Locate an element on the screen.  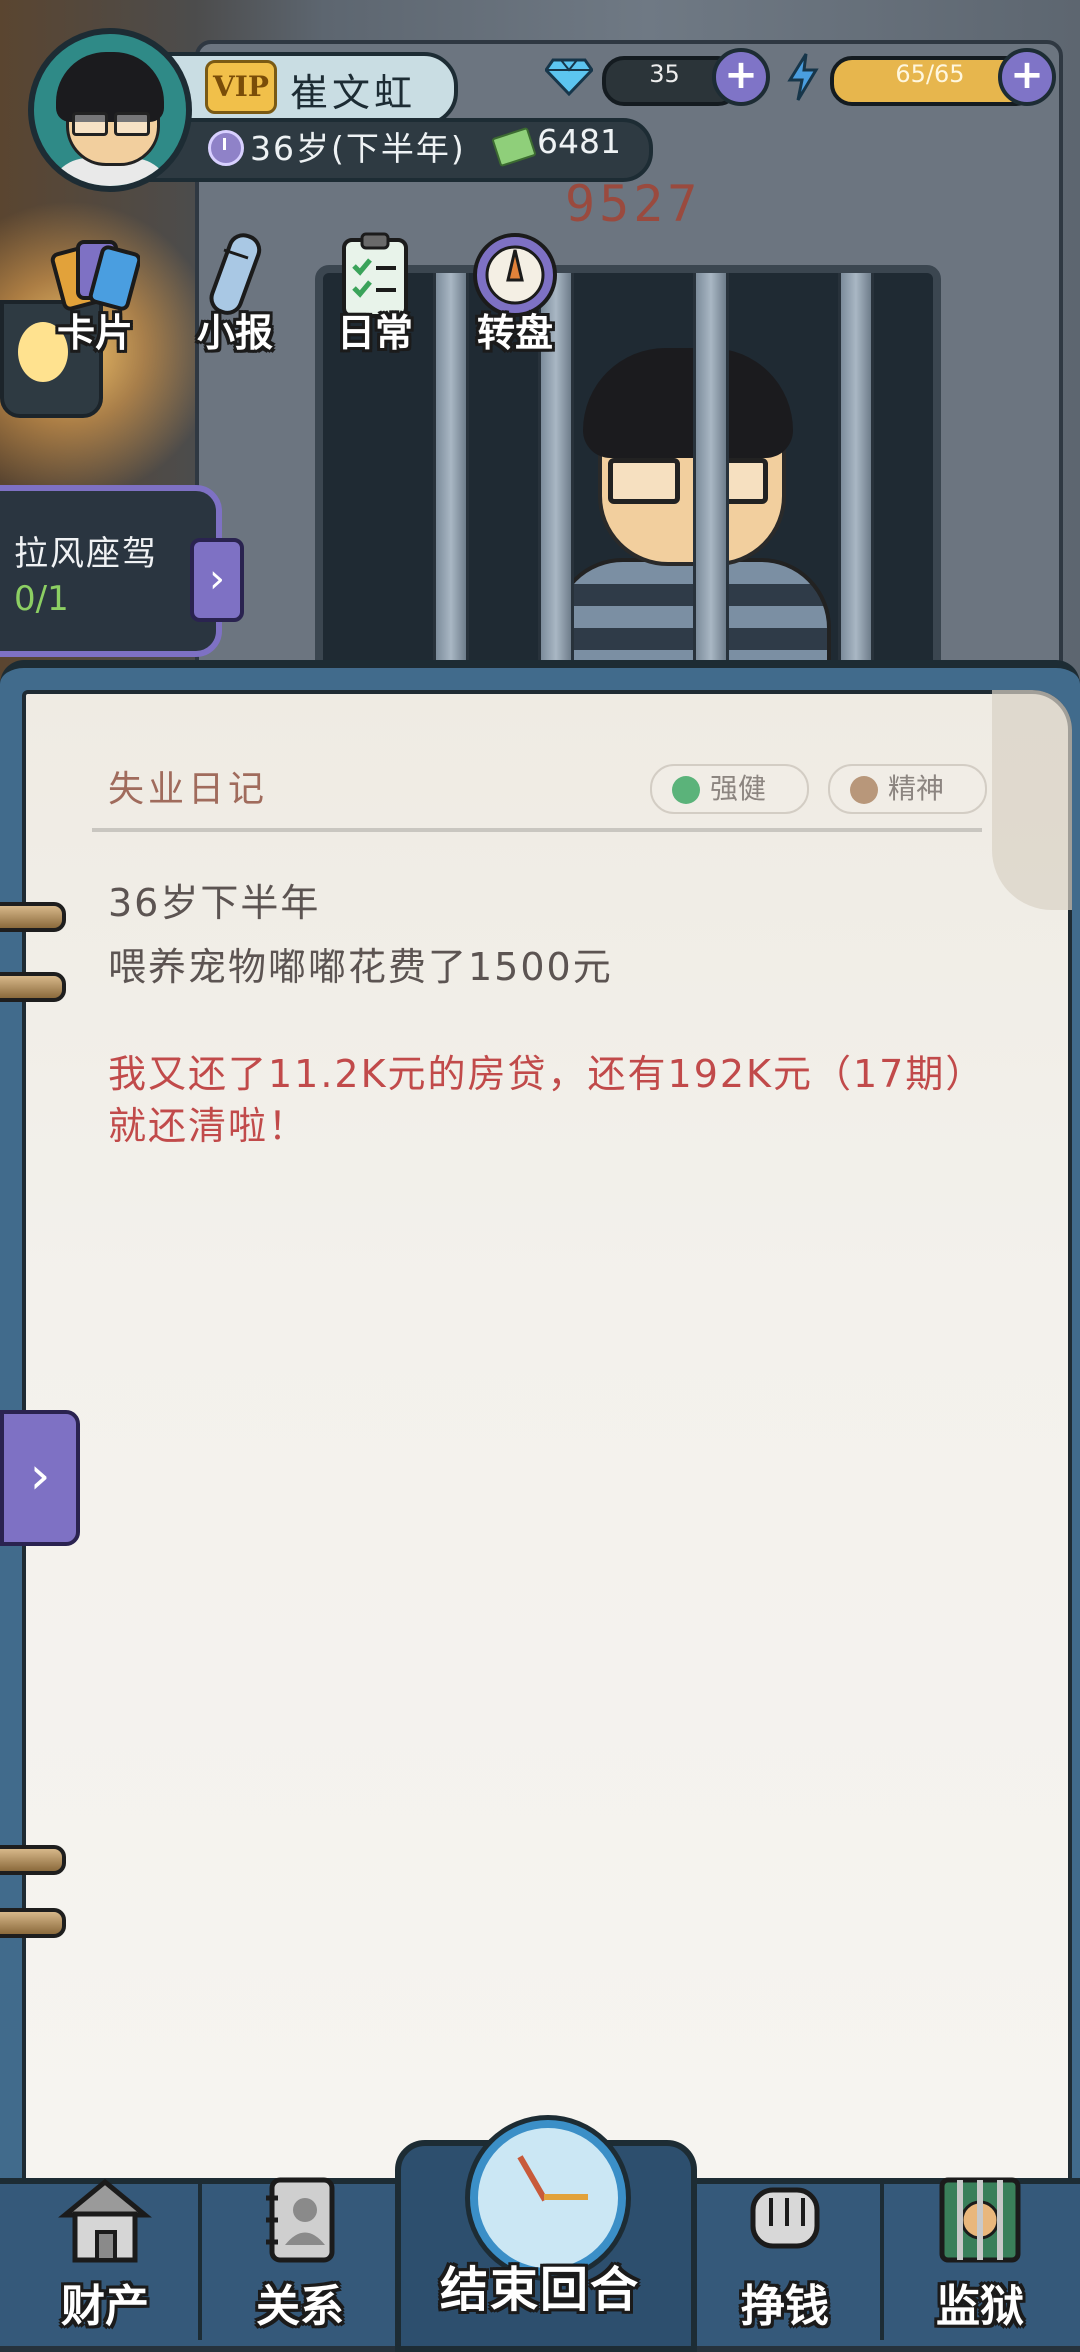
diary-entry: 喂养宠物嘟嘟花费了1500元 is located at coordinates (360, 967).